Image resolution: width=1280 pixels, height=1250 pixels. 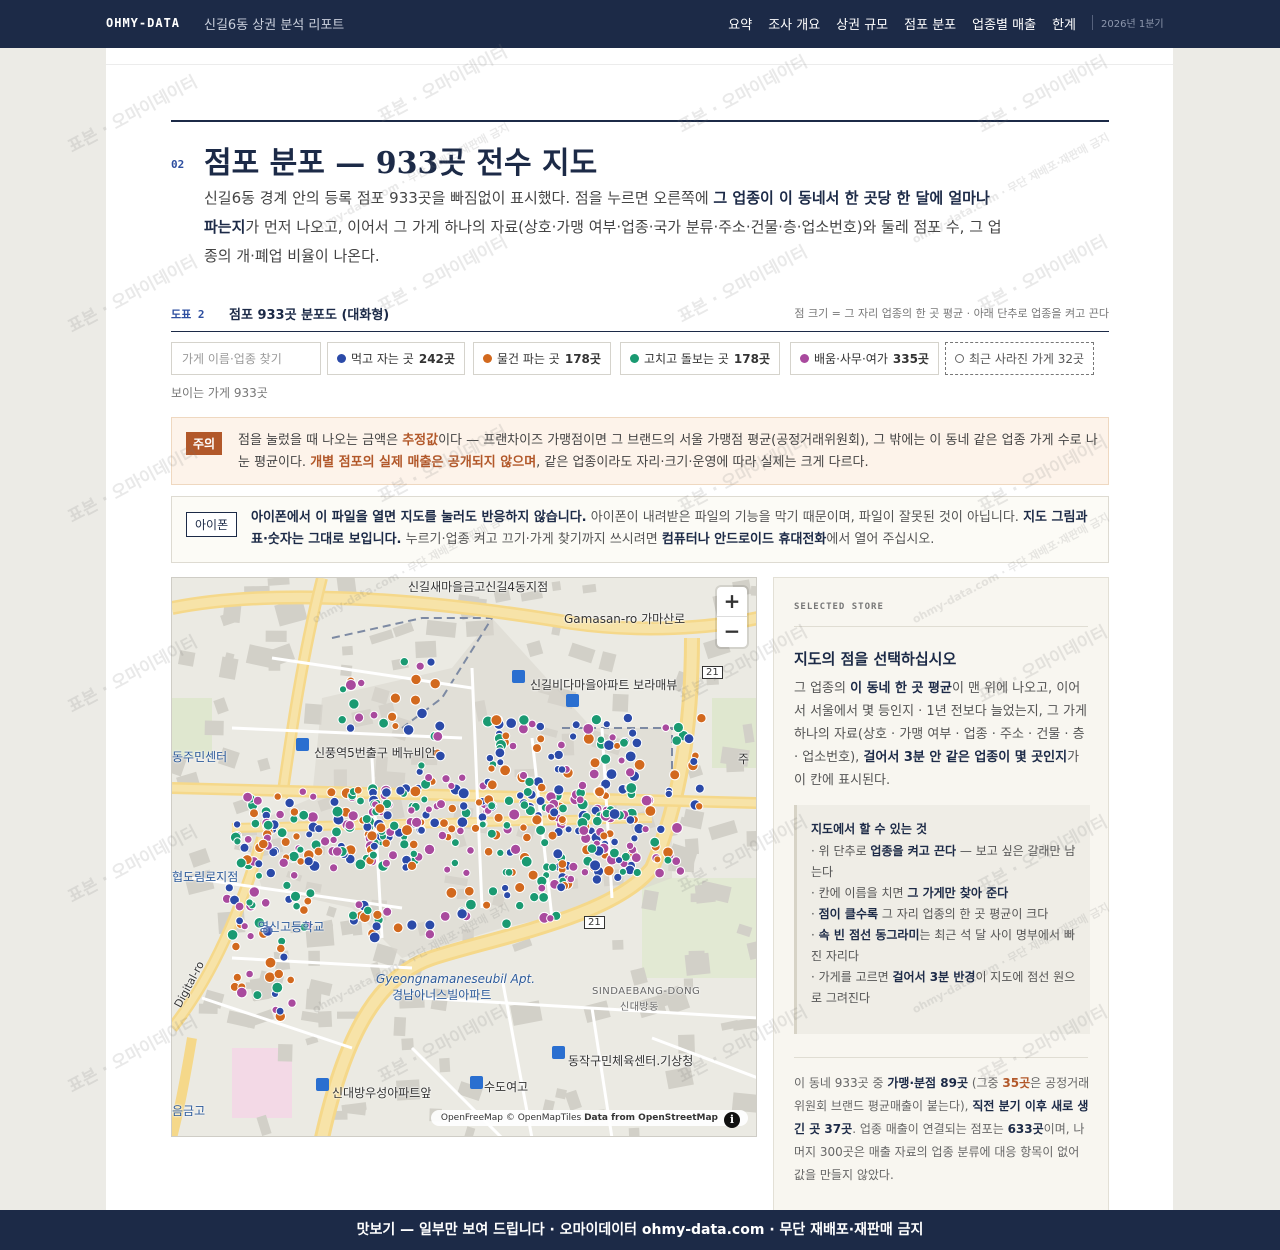 I want to click on nav-summary: 요약, so click(x=740, y=23).